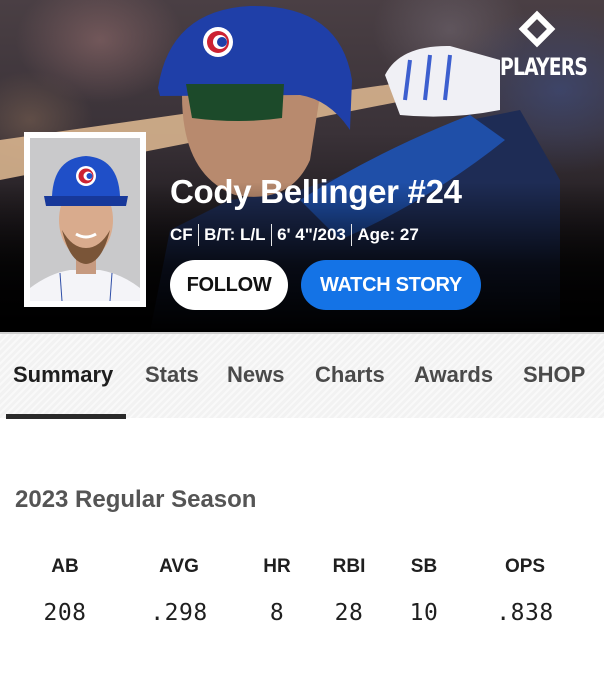 This screenshot has width=604, height=680. What do you see at coordinates (66, 416) in the screenshot?
I see `active-tab-indicator` at bounding box center [66, 416].